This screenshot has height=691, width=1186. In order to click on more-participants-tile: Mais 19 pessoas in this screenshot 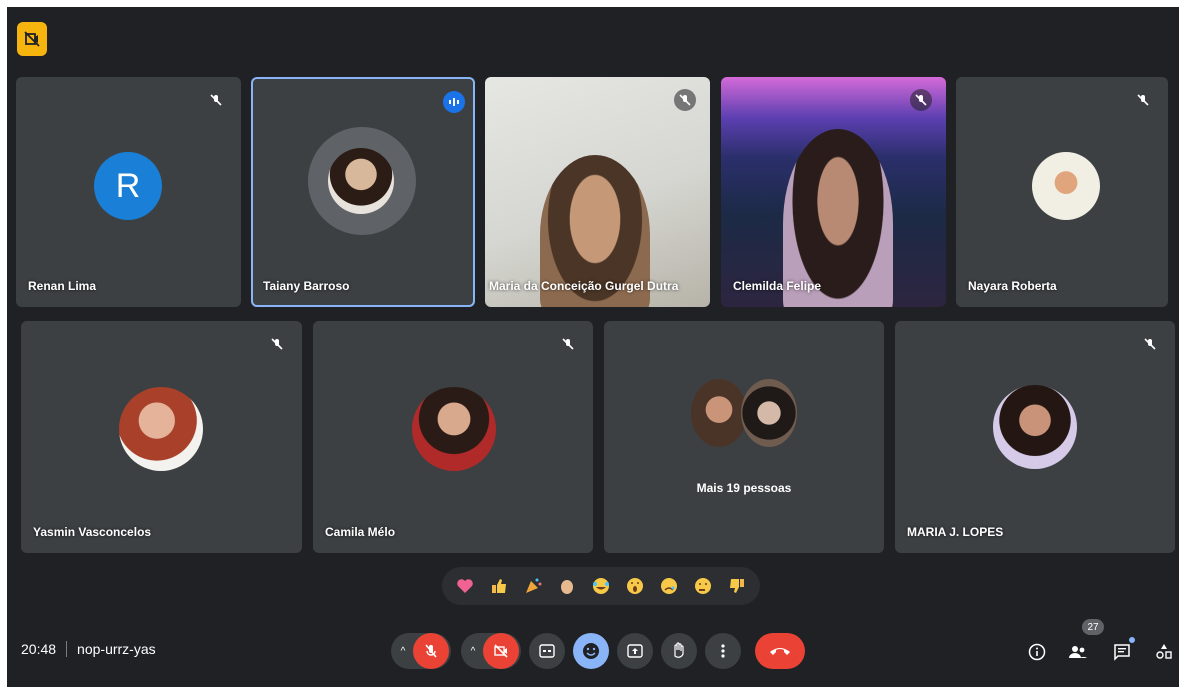, I will do `click(744, 437)`.